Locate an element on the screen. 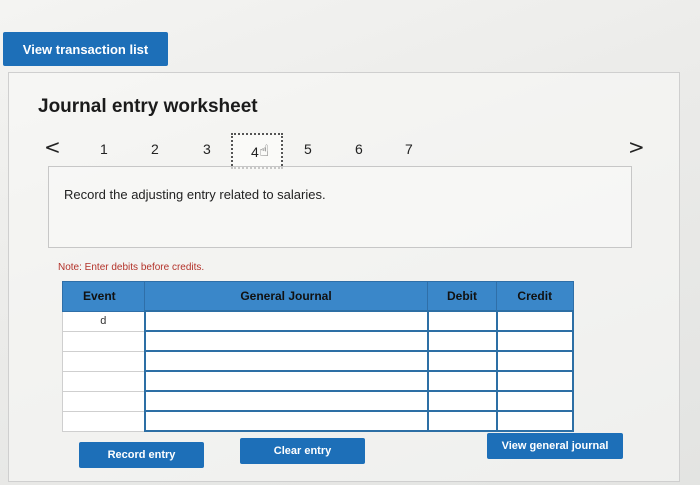  step-4-button: 4 ☝ is located at coordinates (257, 151).